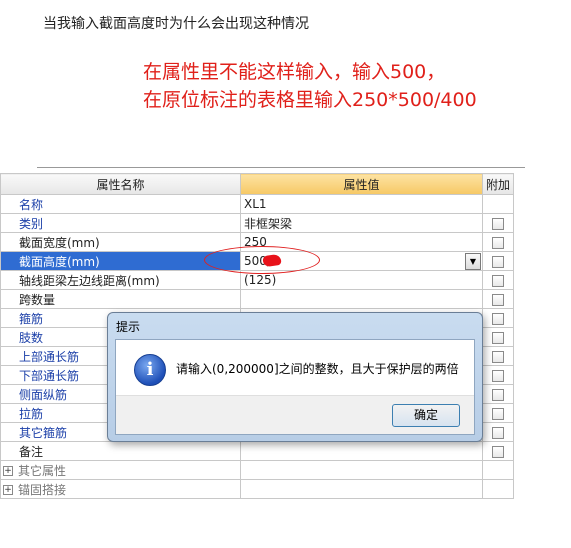 The image size is (571, 548). What do you see at coordinates (42, 470) in the screenshot?
I see `group-label: 其它属性` at bounding box center [42, 470].